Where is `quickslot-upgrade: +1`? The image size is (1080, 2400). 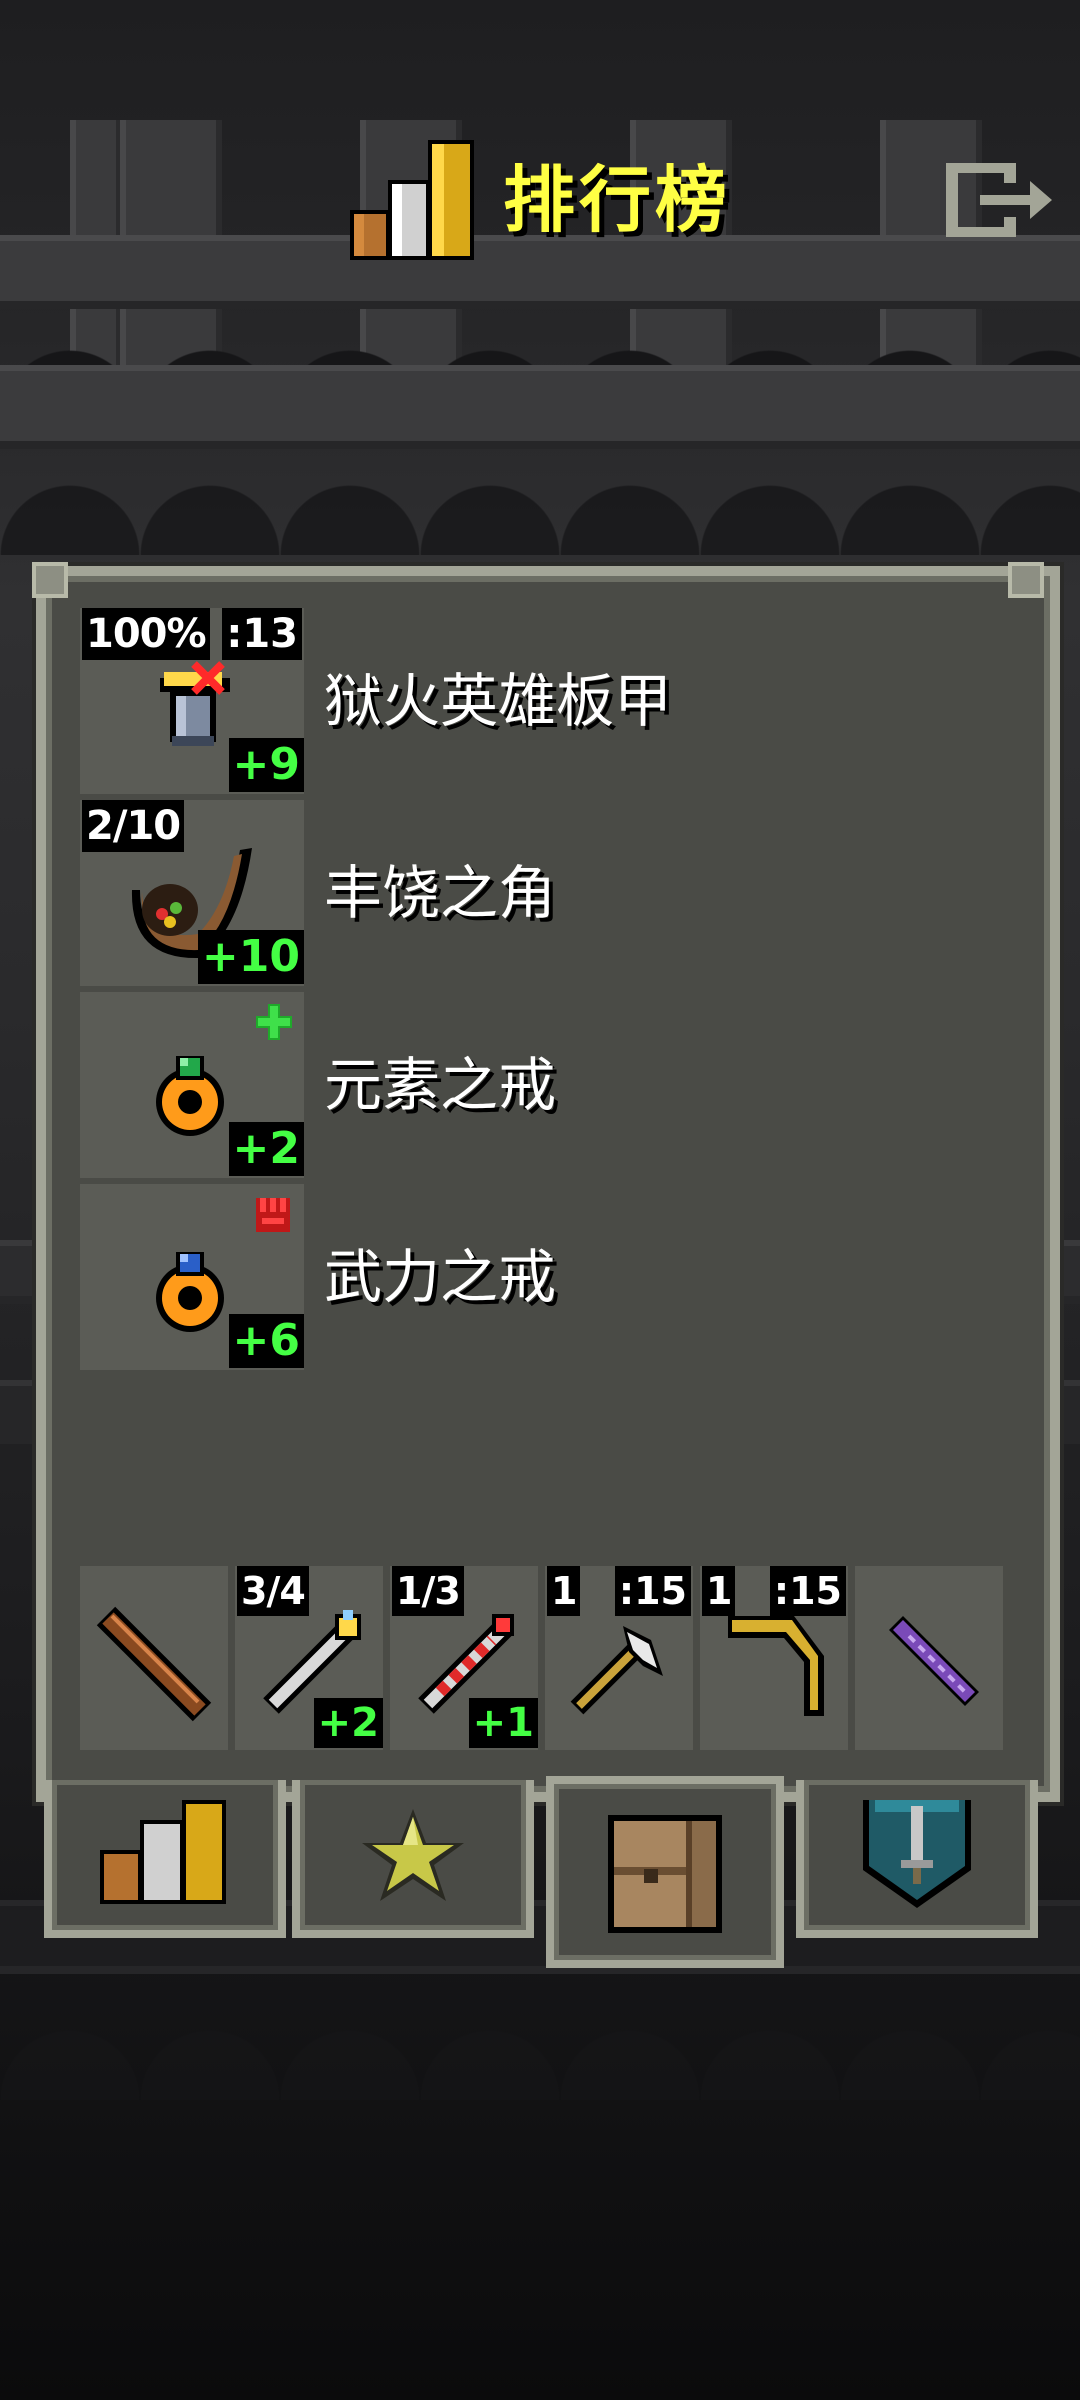 quickslot-upgrade: +1 is located at coordinates (503, 1723).